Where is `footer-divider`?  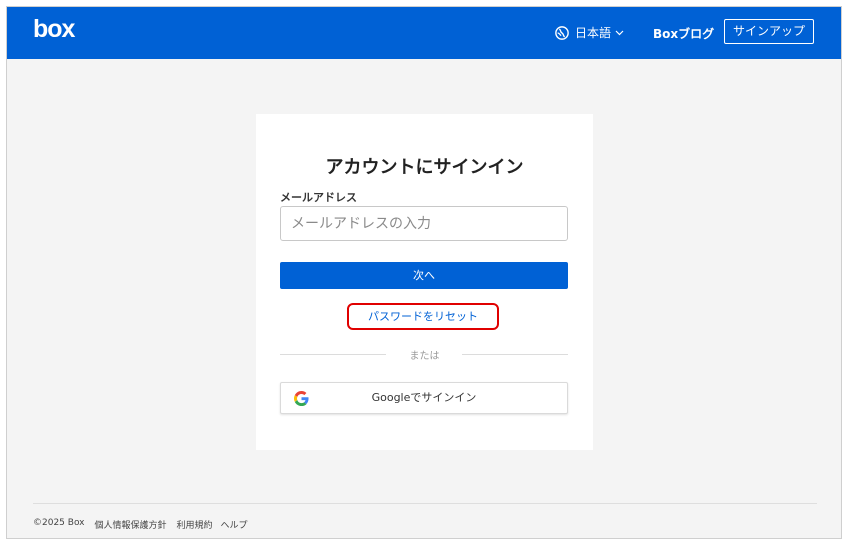 footer-divider is located at coordinates (425, 503).